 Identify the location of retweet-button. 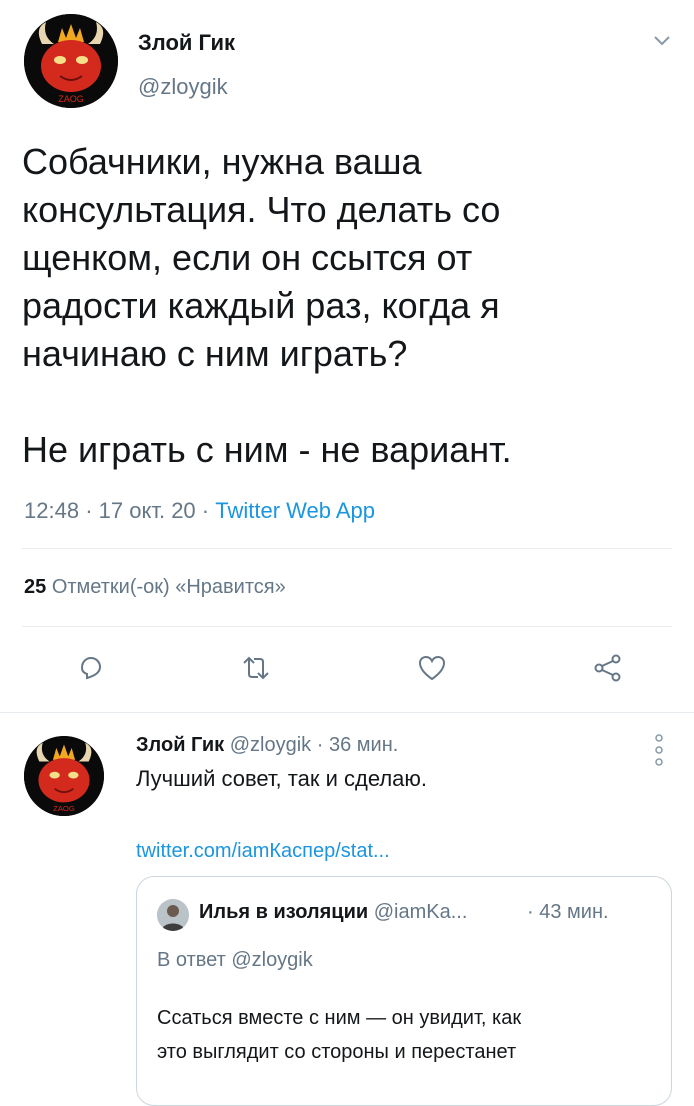
(256, 668).